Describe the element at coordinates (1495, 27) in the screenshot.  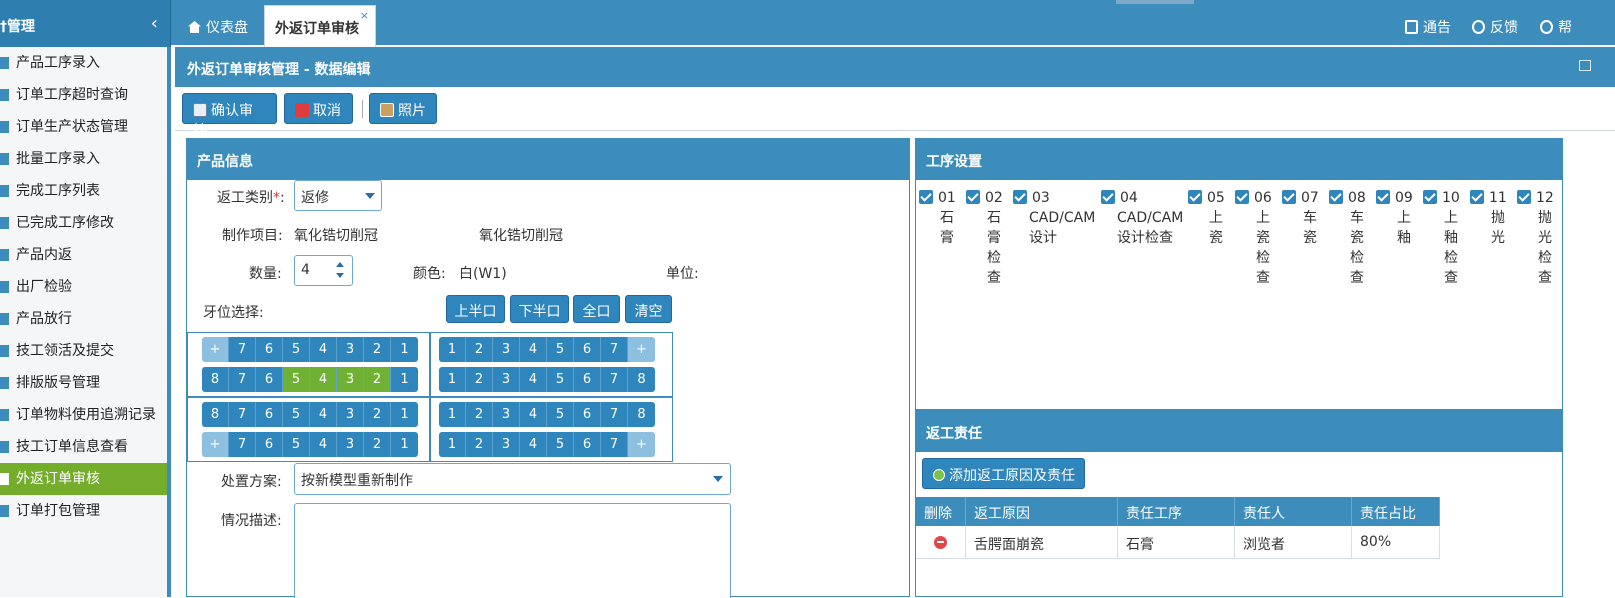
I see `feedback-link: 反馈` at that location.